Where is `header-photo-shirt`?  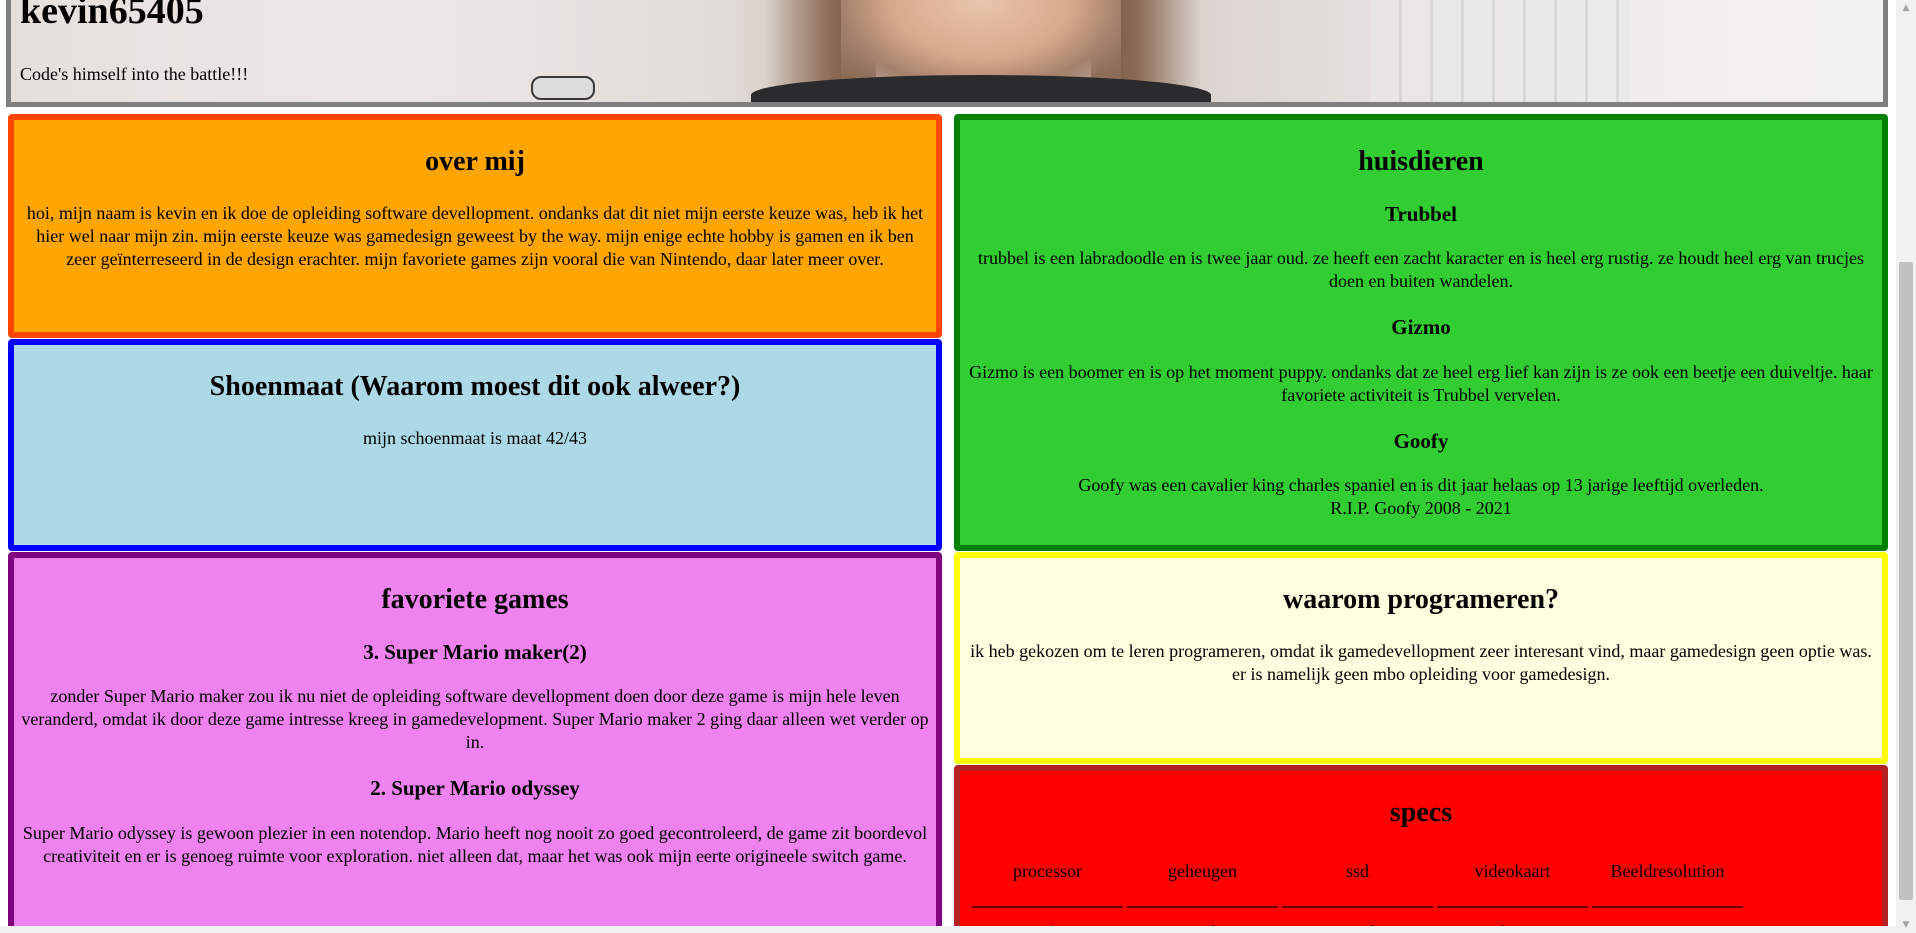
header-photo-shirt is located at coordinates (981, 88).